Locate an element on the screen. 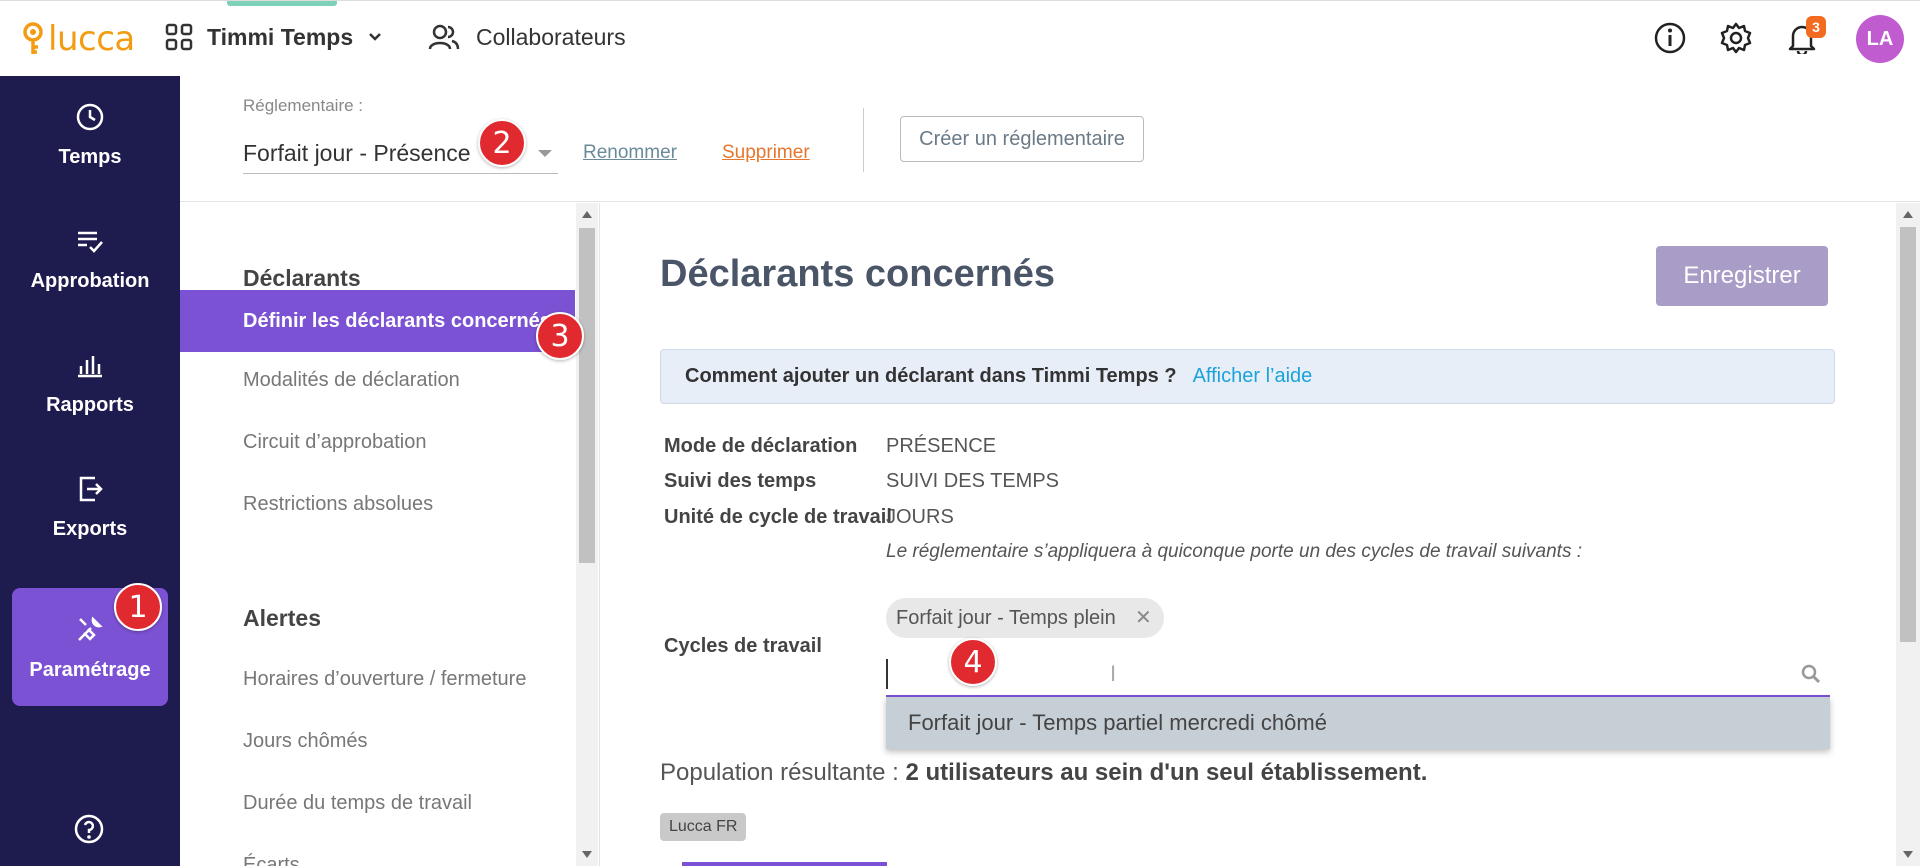 The width and height of the screenshot is (1920, 866). users-icon is located at coordinates (444, 37).